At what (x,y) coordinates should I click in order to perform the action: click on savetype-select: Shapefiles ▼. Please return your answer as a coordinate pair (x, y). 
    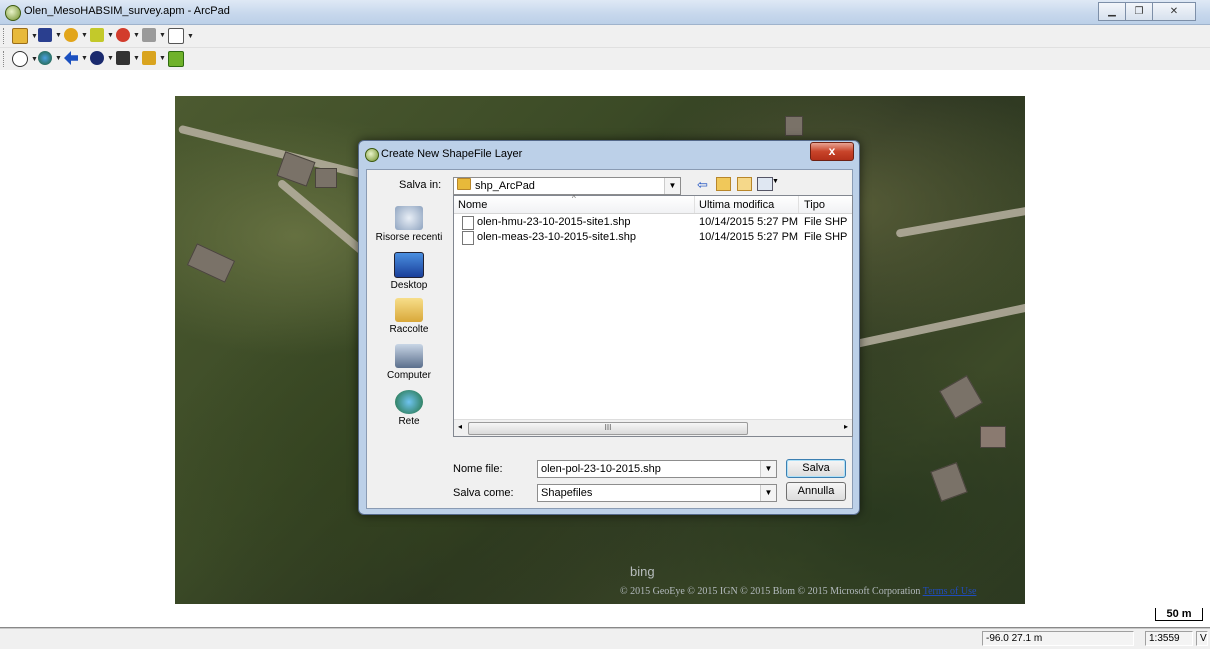
    Looking at the image, I should click on (657, 493).